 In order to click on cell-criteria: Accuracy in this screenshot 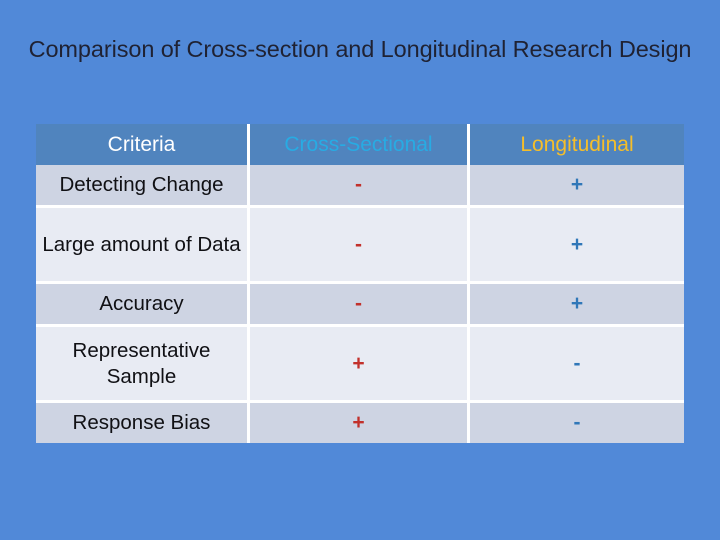, I will do `click(143, 305)`.